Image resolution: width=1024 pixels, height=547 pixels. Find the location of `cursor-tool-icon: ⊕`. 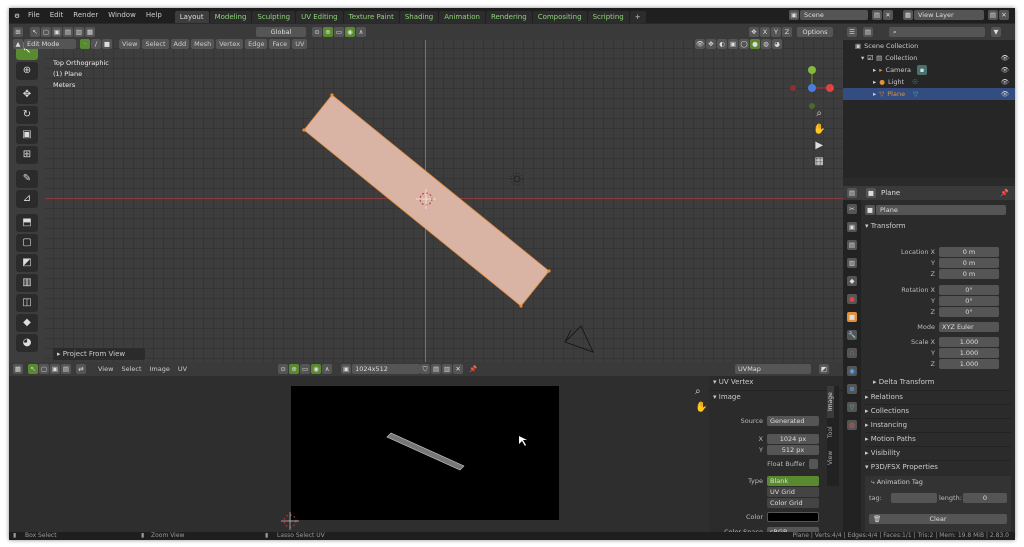

cursor-tool-icon: ⊕ is located at coordinates (27, 71).